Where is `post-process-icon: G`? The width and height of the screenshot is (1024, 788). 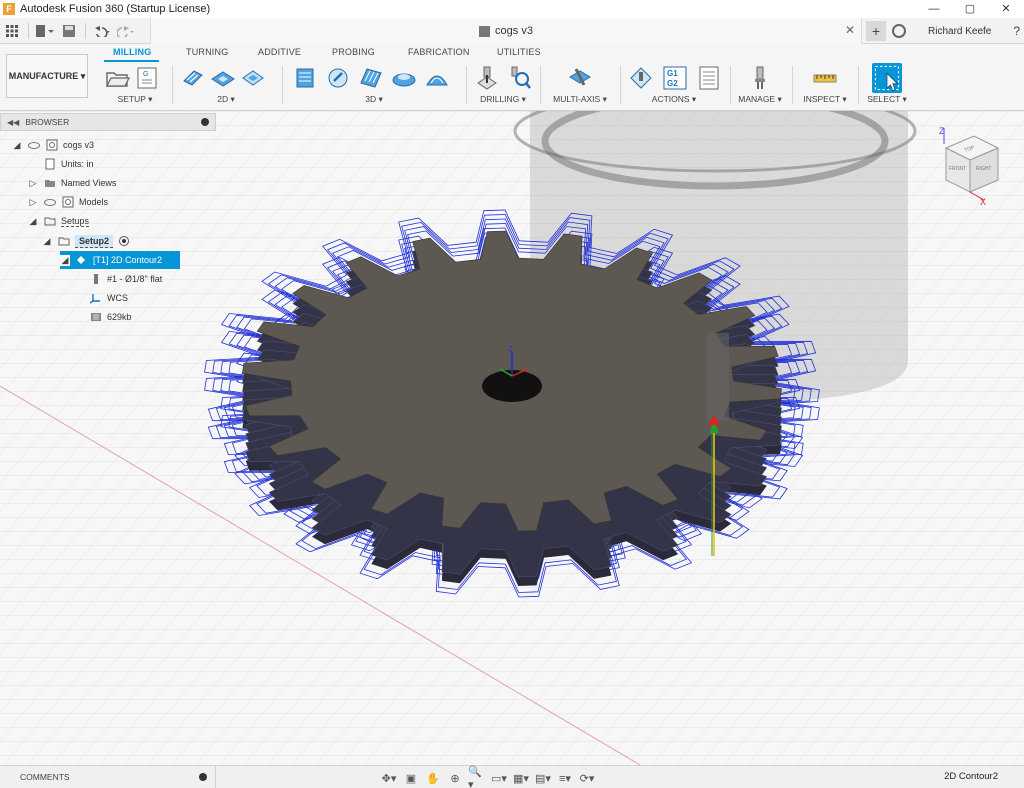
post-process-icon: G is located at coordinates (147, 78).